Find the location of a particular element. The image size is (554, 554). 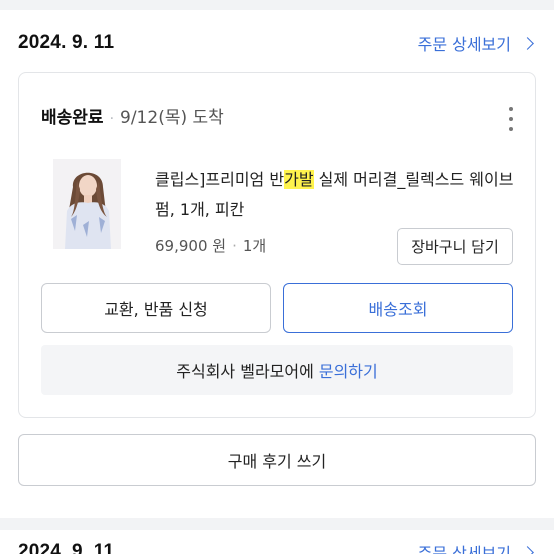

product-quantity: 1개 is located at coordinates (254, 246).